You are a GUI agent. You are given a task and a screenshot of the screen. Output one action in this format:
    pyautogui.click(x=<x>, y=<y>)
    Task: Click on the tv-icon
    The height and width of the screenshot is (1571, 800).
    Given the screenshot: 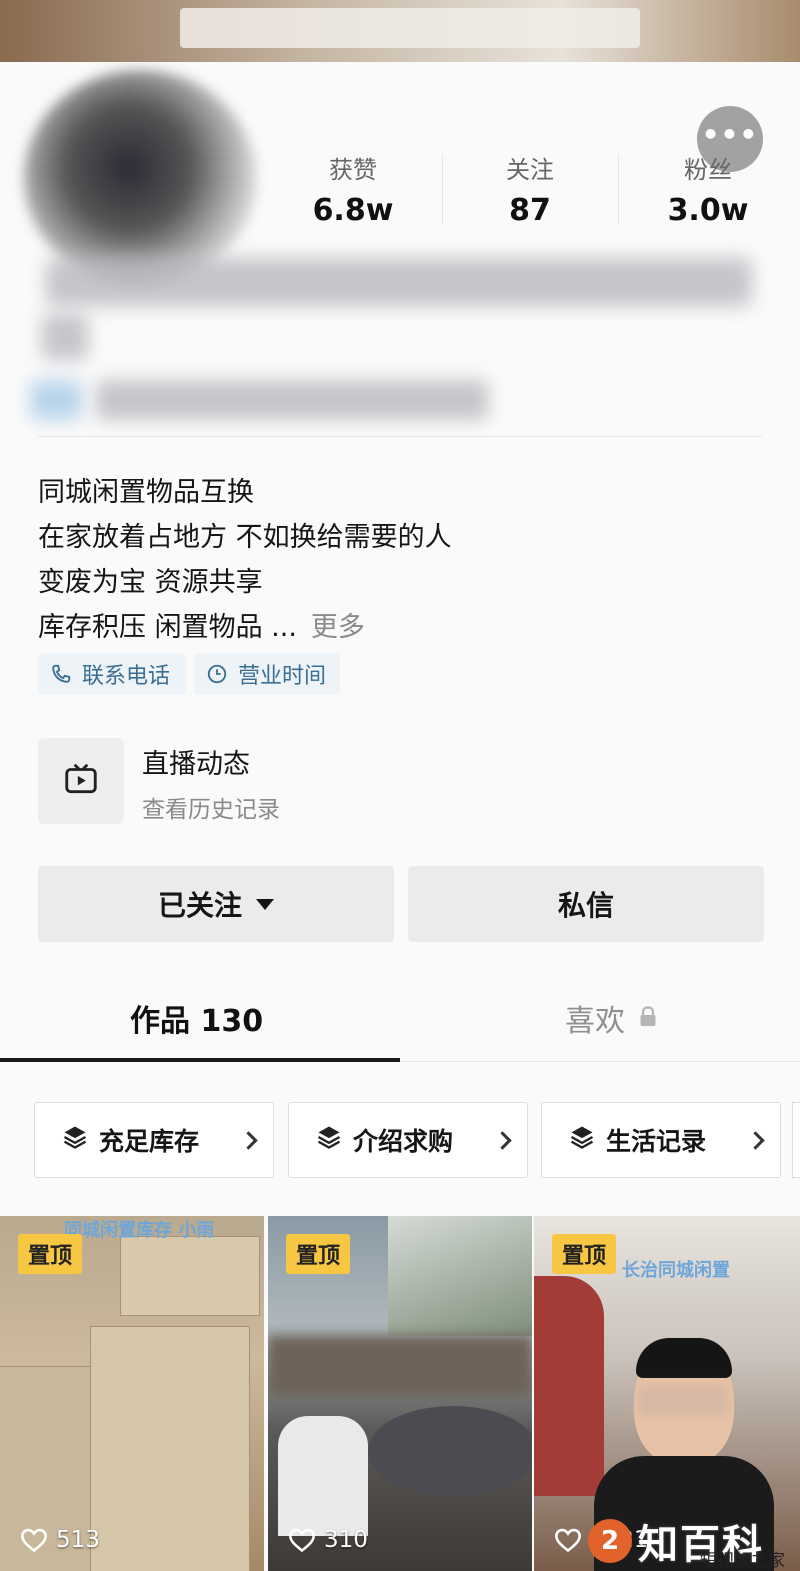 What is the action you would take?
    pyautogui.click(x=81, y=781)
    